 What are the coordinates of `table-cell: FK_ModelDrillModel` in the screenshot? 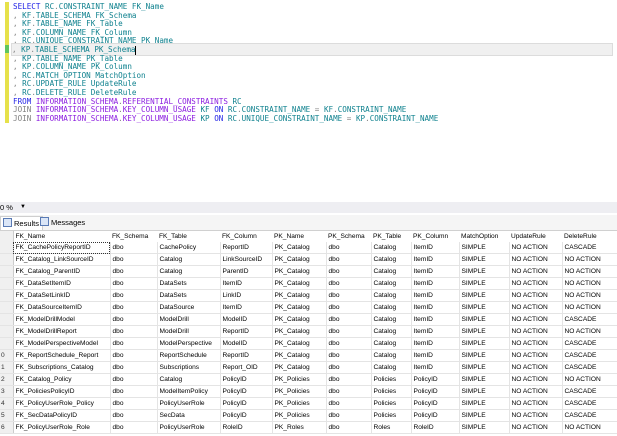 It's located at (62, 319).